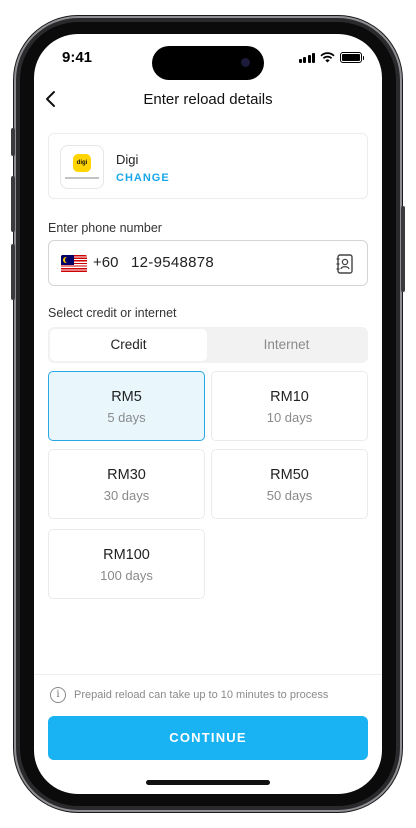  I want to click on volume-down-button, so click(13, 272).